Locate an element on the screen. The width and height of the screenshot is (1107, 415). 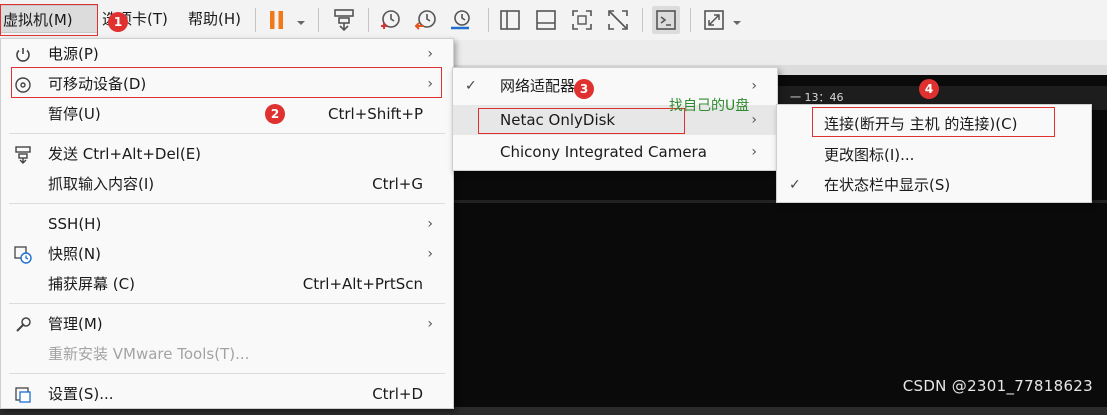
menu-help: 帮助(H) is located at coordinates (214, 19).